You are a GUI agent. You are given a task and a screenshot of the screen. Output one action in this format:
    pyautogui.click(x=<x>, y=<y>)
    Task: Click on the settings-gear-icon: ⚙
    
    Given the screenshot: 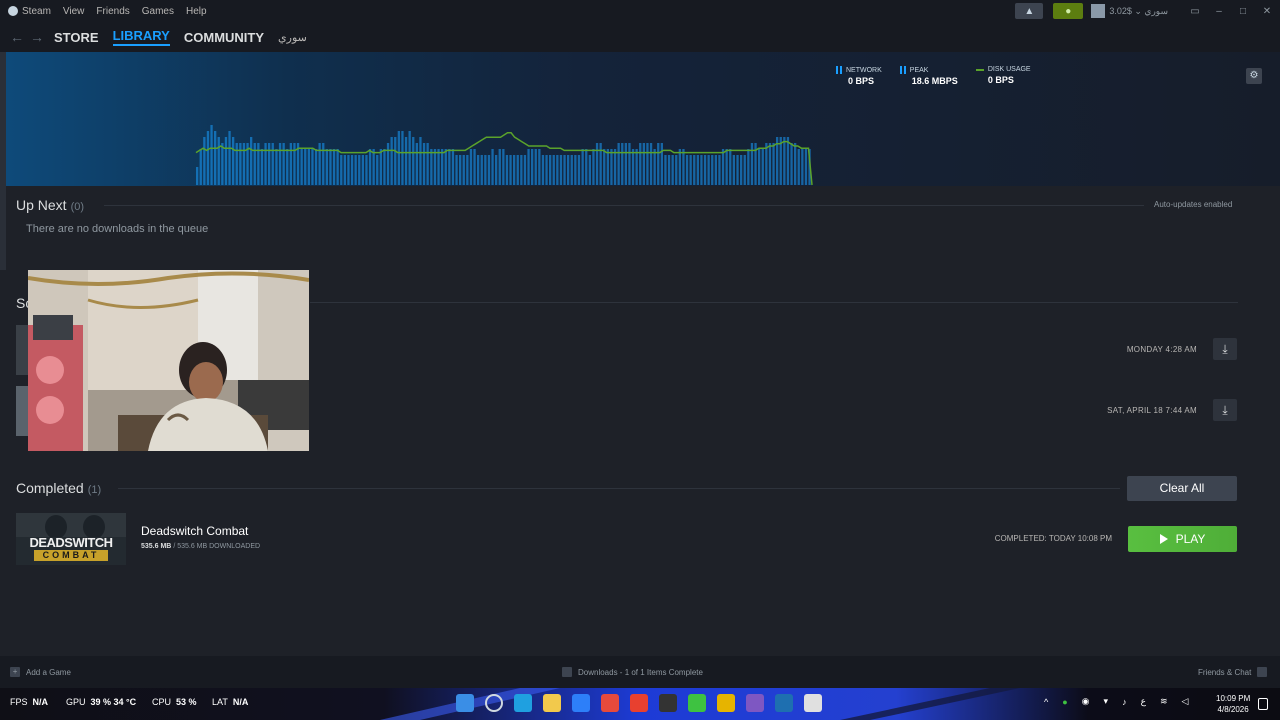 What is the action you would take?
    pyautogui.click(x=1254, y=76)
    